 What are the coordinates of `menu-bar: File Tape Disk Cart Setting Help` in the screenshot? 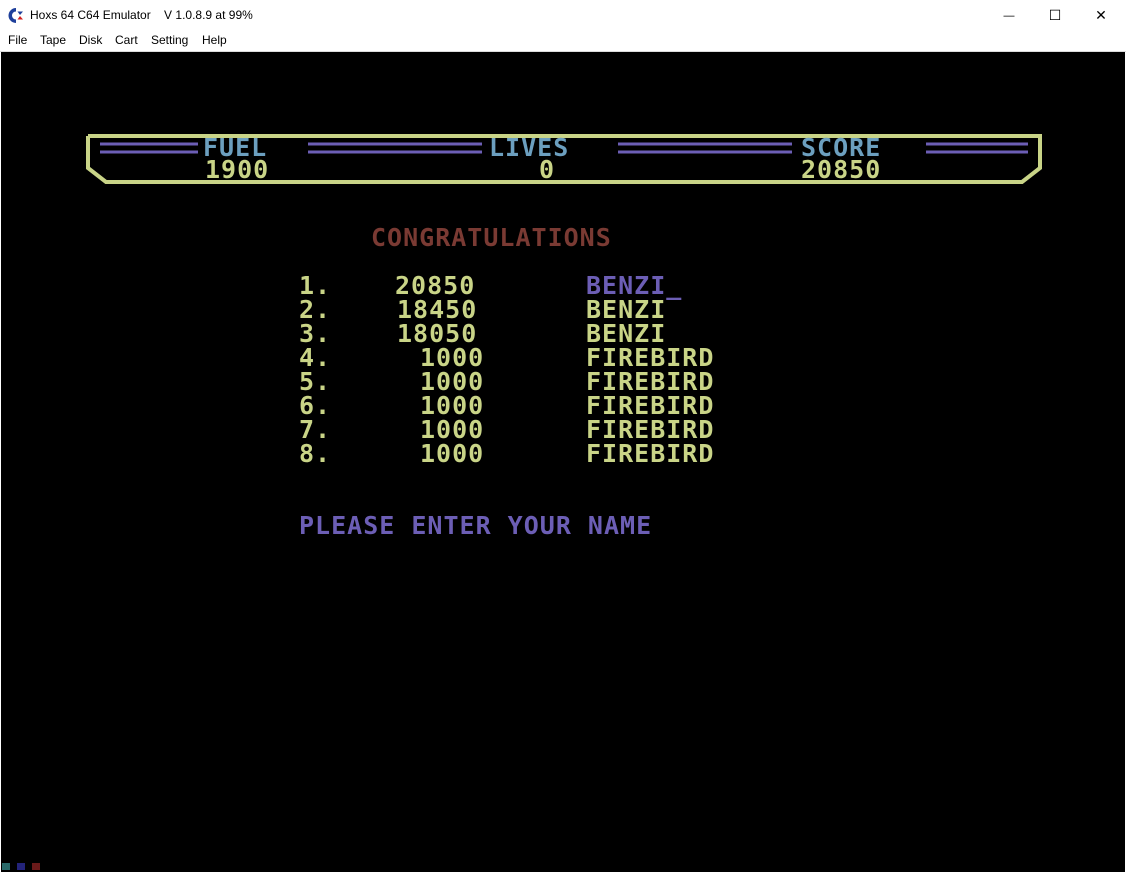 It's located at (563, 41).